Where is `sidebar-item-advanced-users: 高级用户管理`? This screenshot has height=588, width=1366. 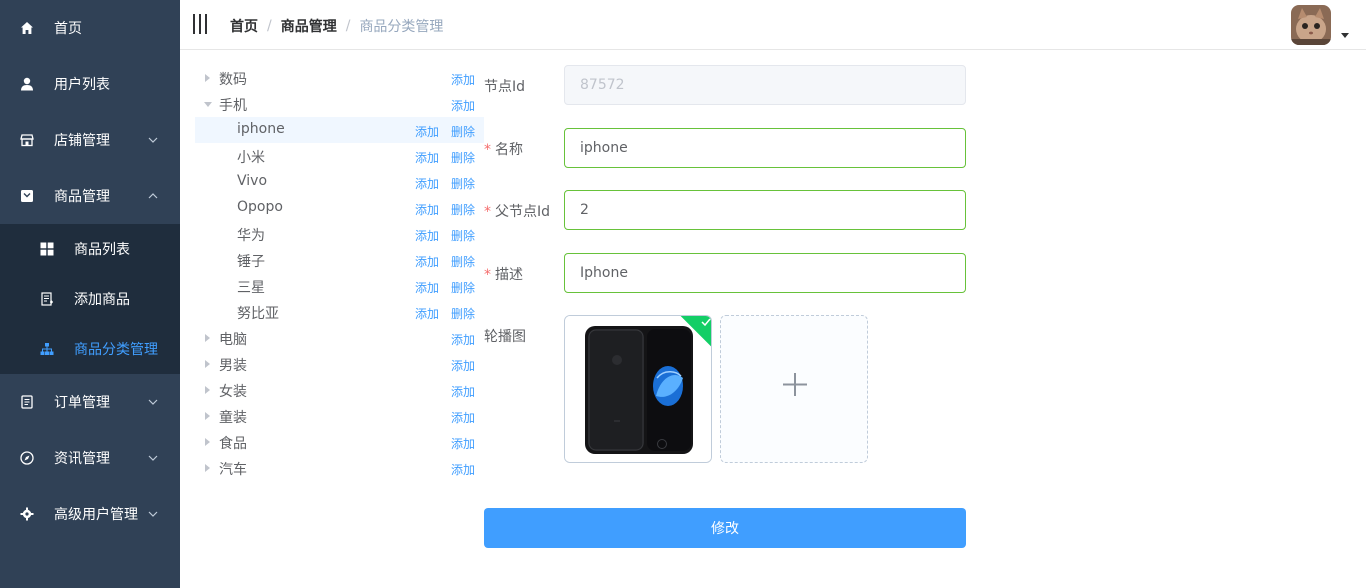
sidebar-item-advanced-users: 高级用户管理 is located at coordinates (90, 514).